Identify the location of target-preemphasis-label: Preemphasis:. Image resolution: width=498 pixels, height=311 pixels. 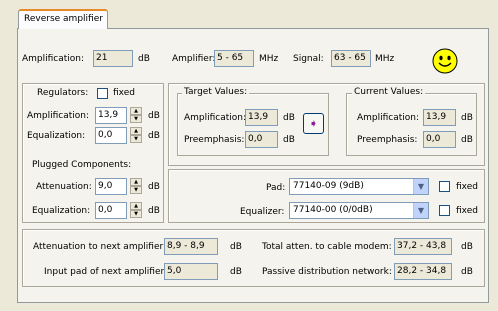
(214, 140).